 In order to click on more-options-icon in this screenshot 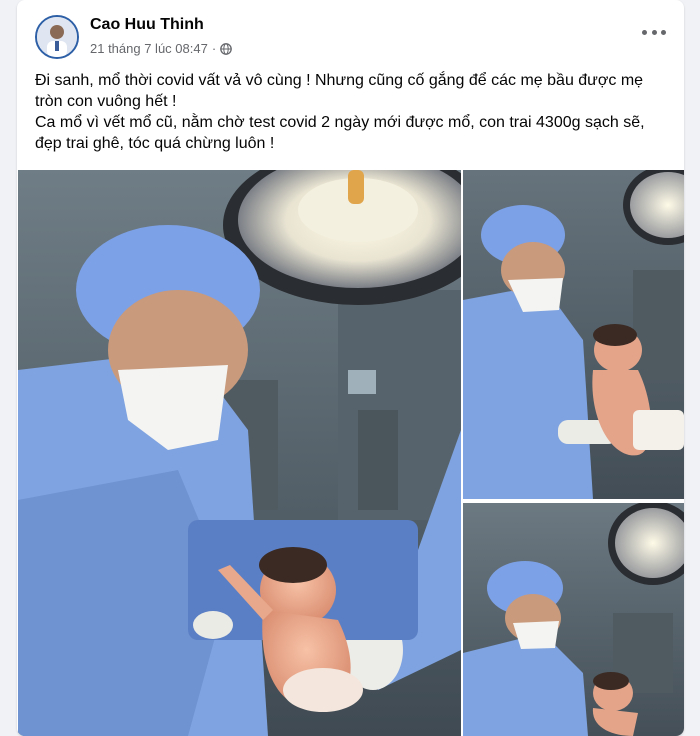, I will do `click(654, 32)`.